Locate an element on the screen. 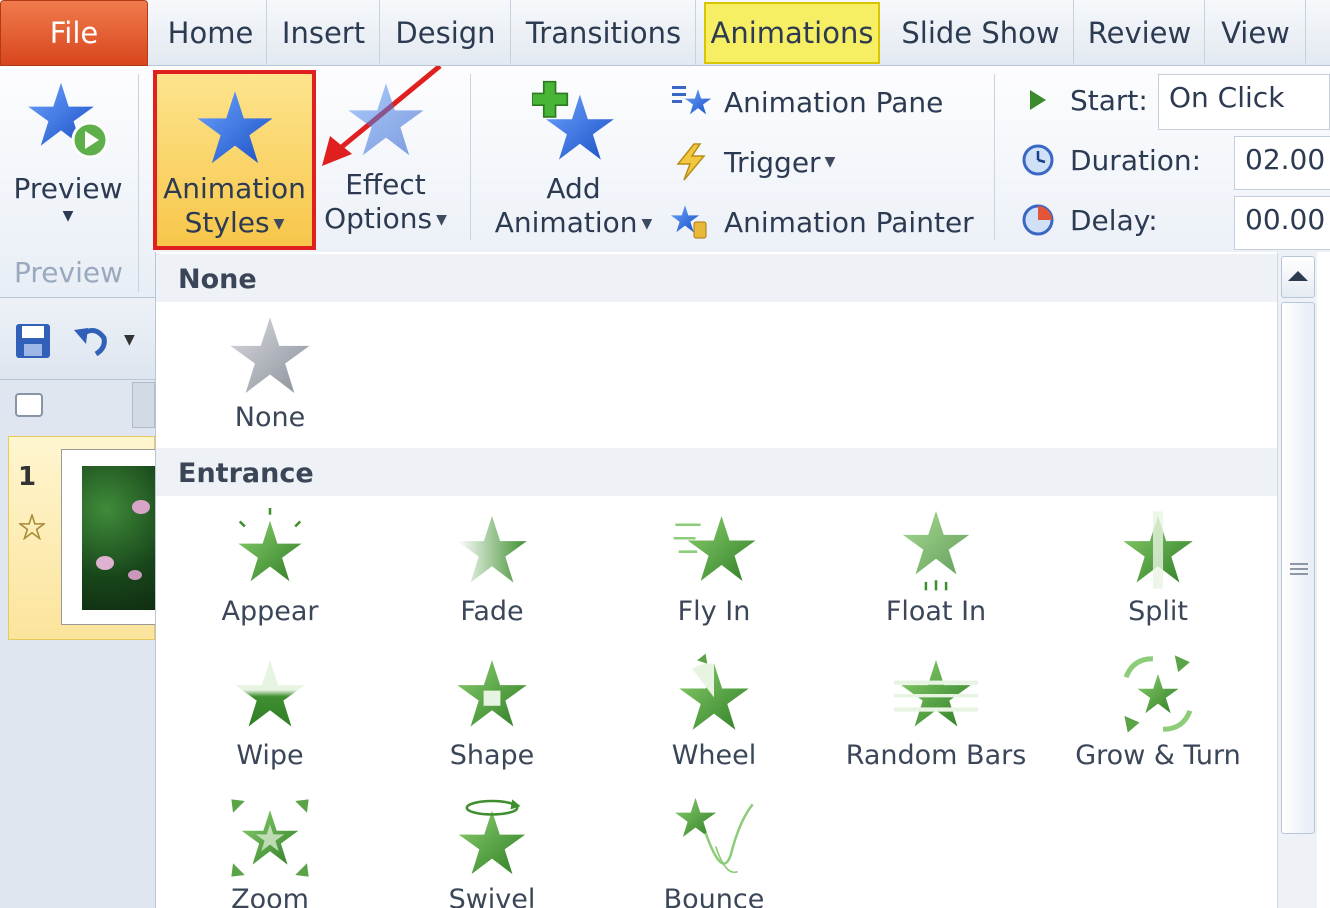 This screenshot has height=908, width=1330. animation-pane-icon is located at coordinates (692, 100).